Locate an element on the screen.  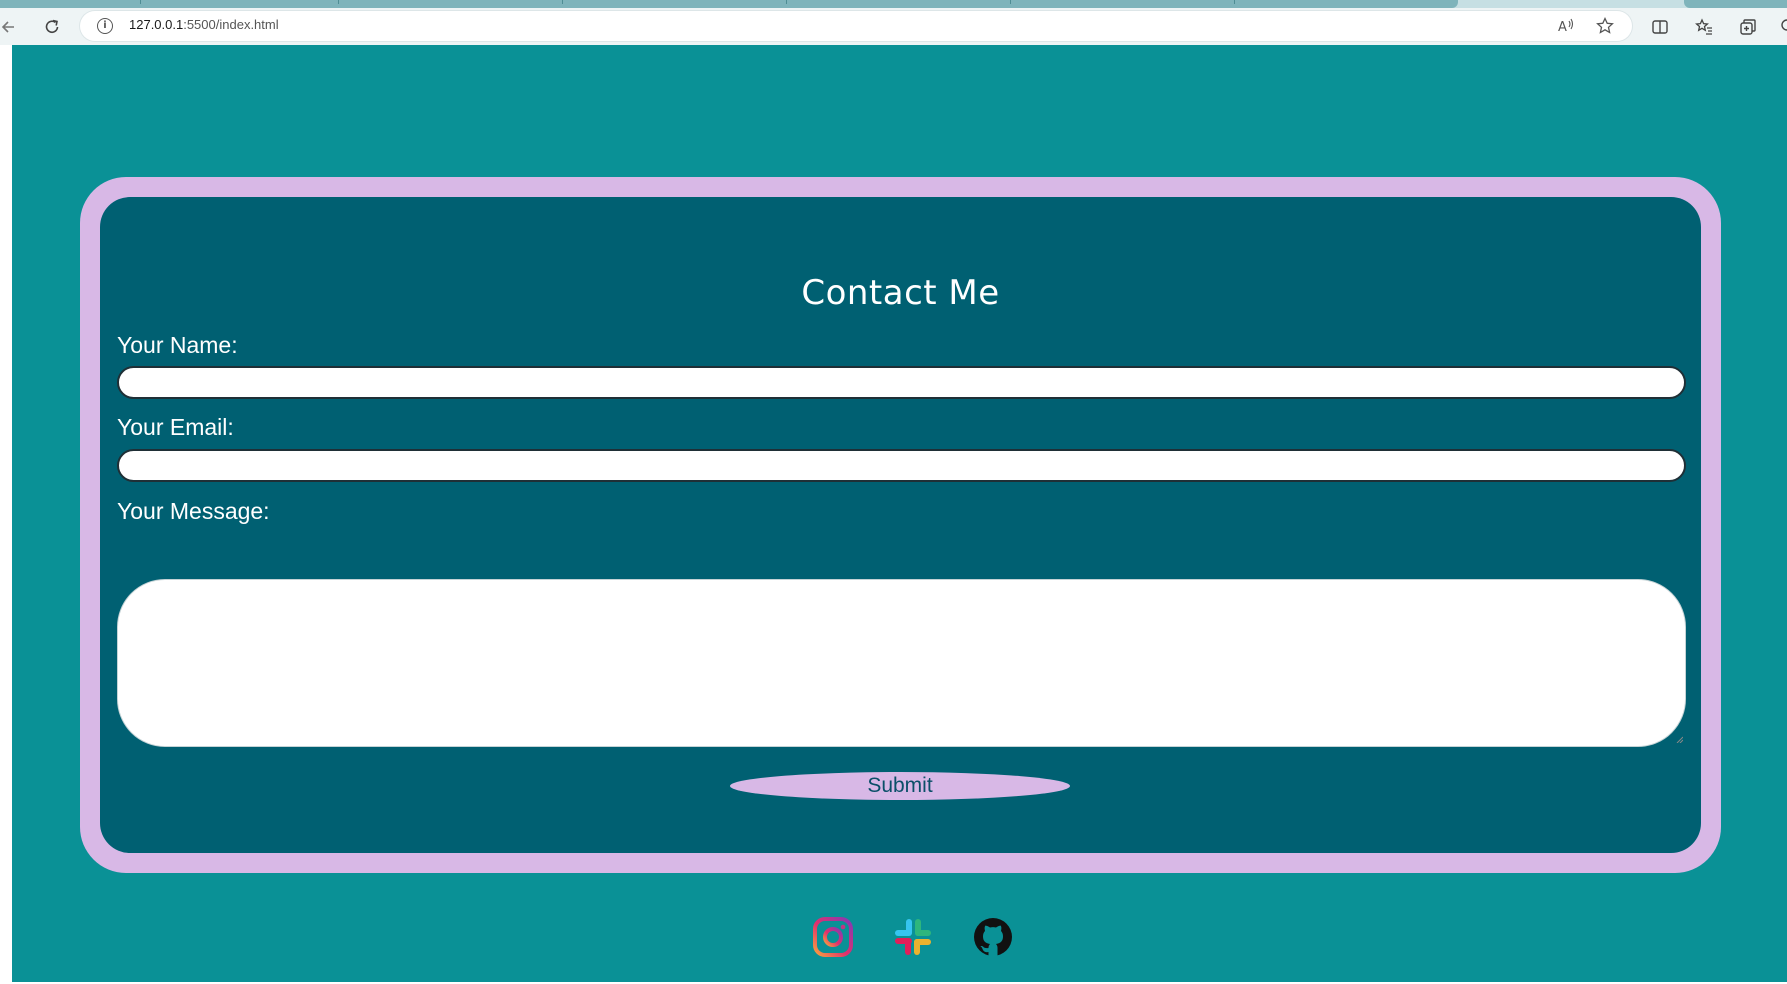
browser-toolbar: i 127.0.0.1:5500/index.html A is located at coordinates (893, 26).